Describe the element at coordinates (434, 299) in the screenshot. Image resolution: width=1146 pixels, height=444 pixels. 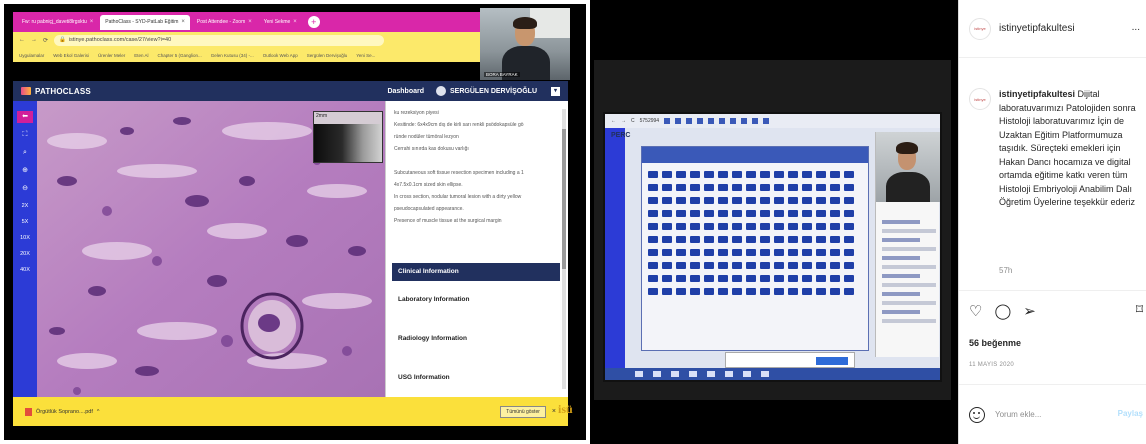
I see `laboratory-information-section: Laboratory Information` at that location.